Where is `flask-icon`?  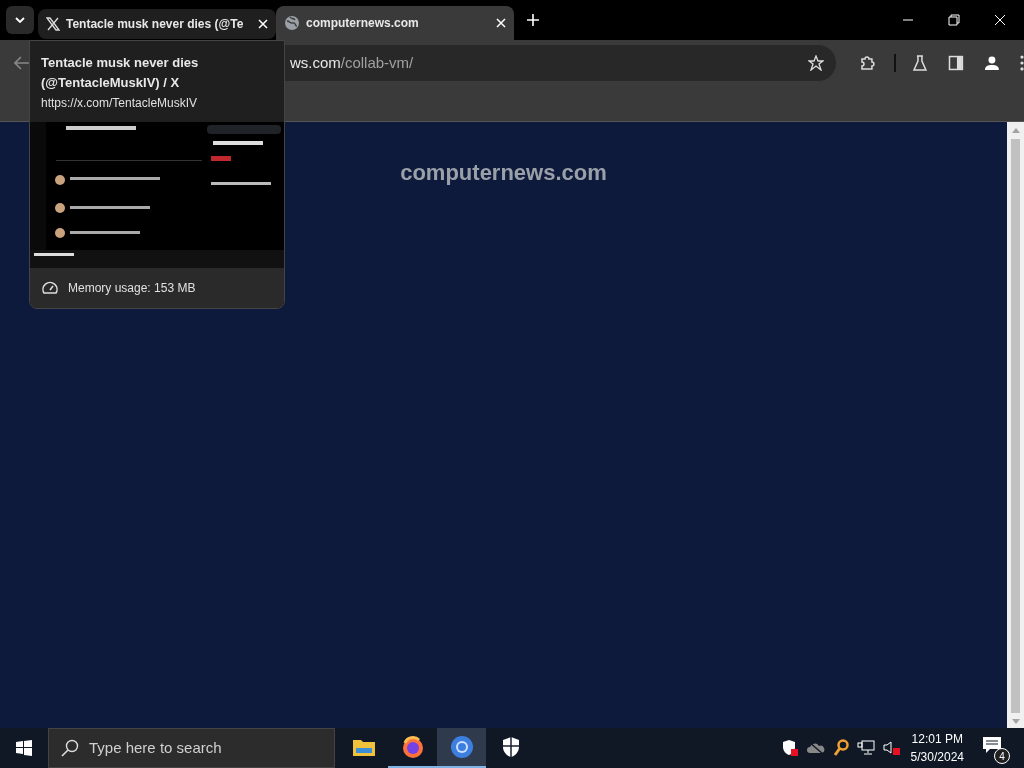
flask-icon is located at coordinates (920, 63).